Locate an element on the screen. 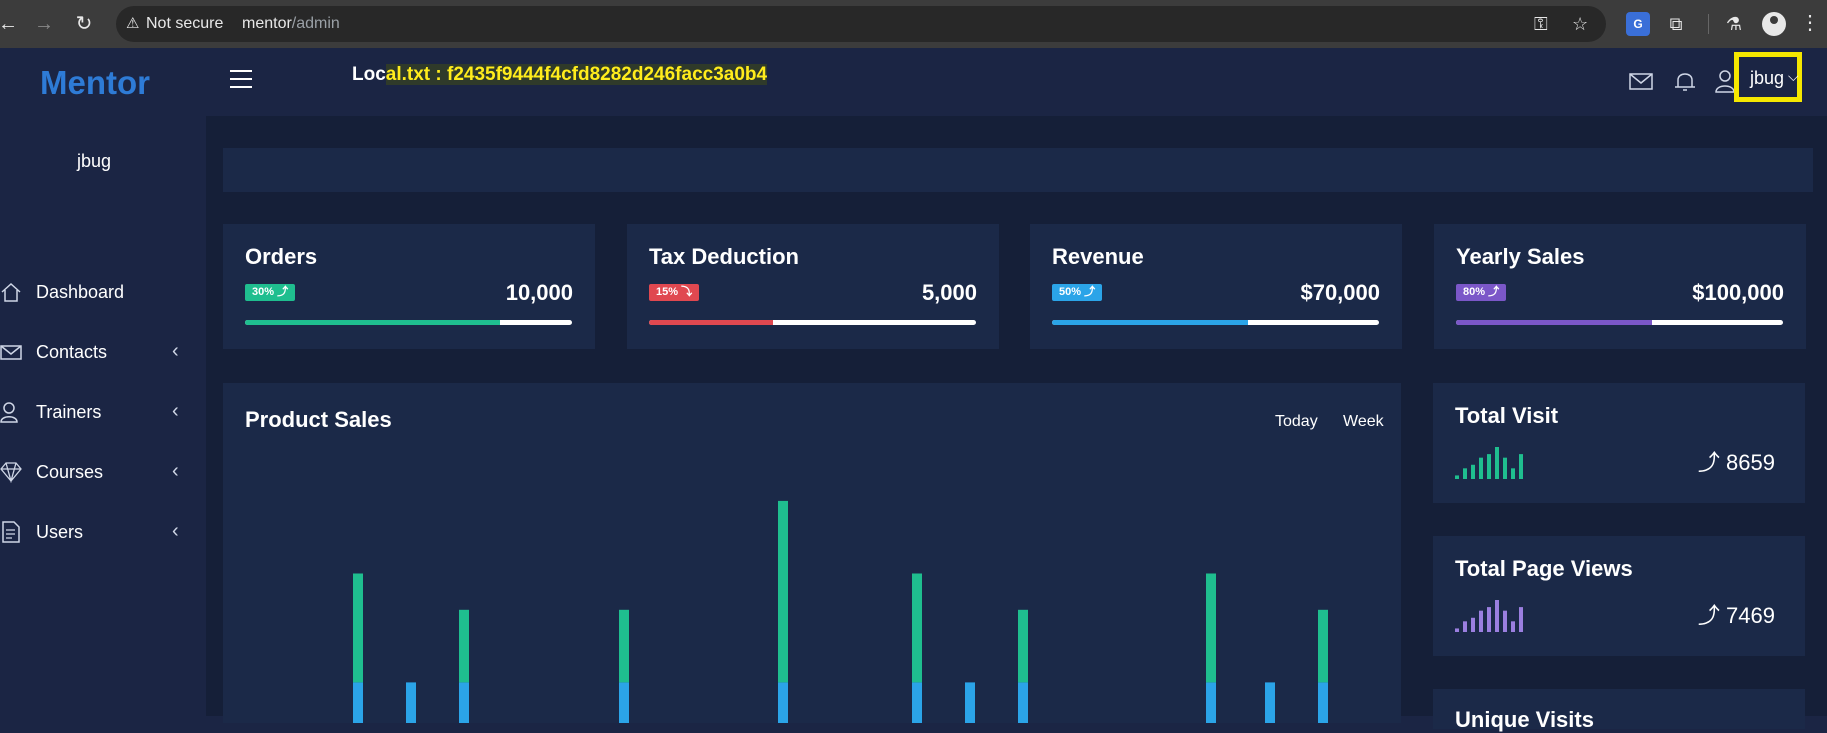 The image size is (1827, 733). sidebar-item-label: Dashboard is located at coordinates (80, 292).